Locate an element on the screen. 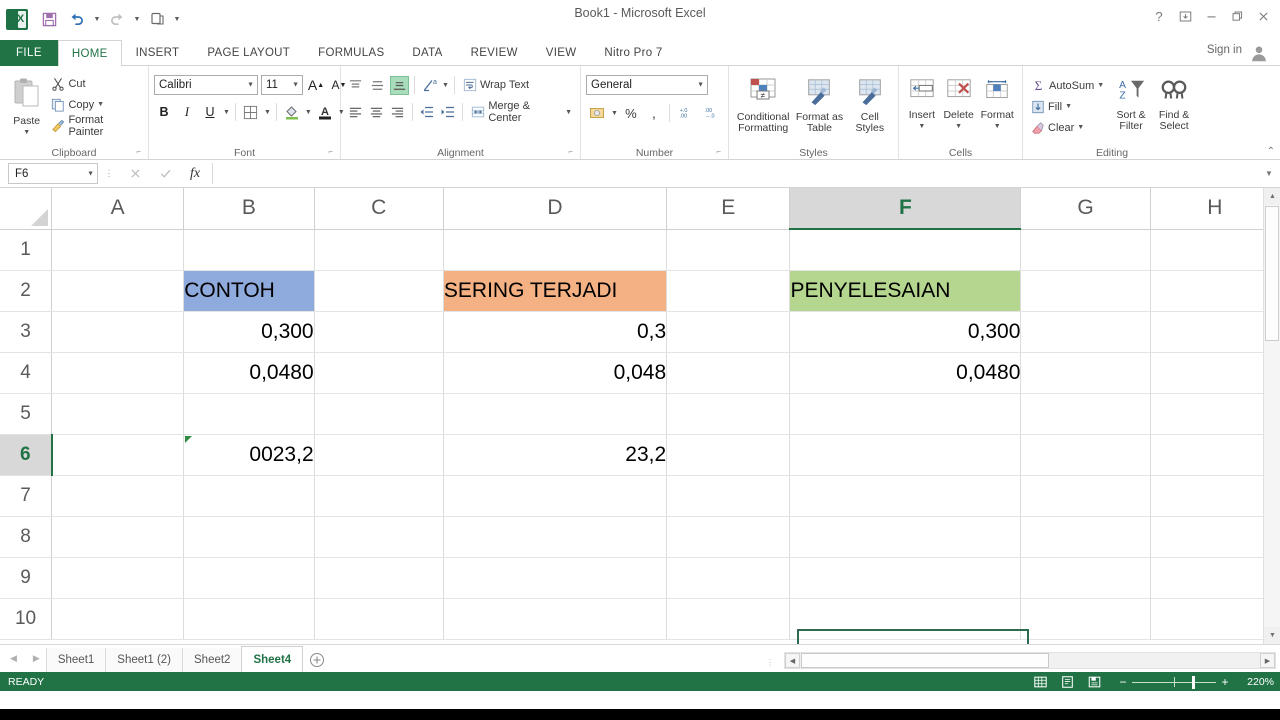 This screenshot has height=720, width=1280. cell-E1 is located at coordinates (728, 250).